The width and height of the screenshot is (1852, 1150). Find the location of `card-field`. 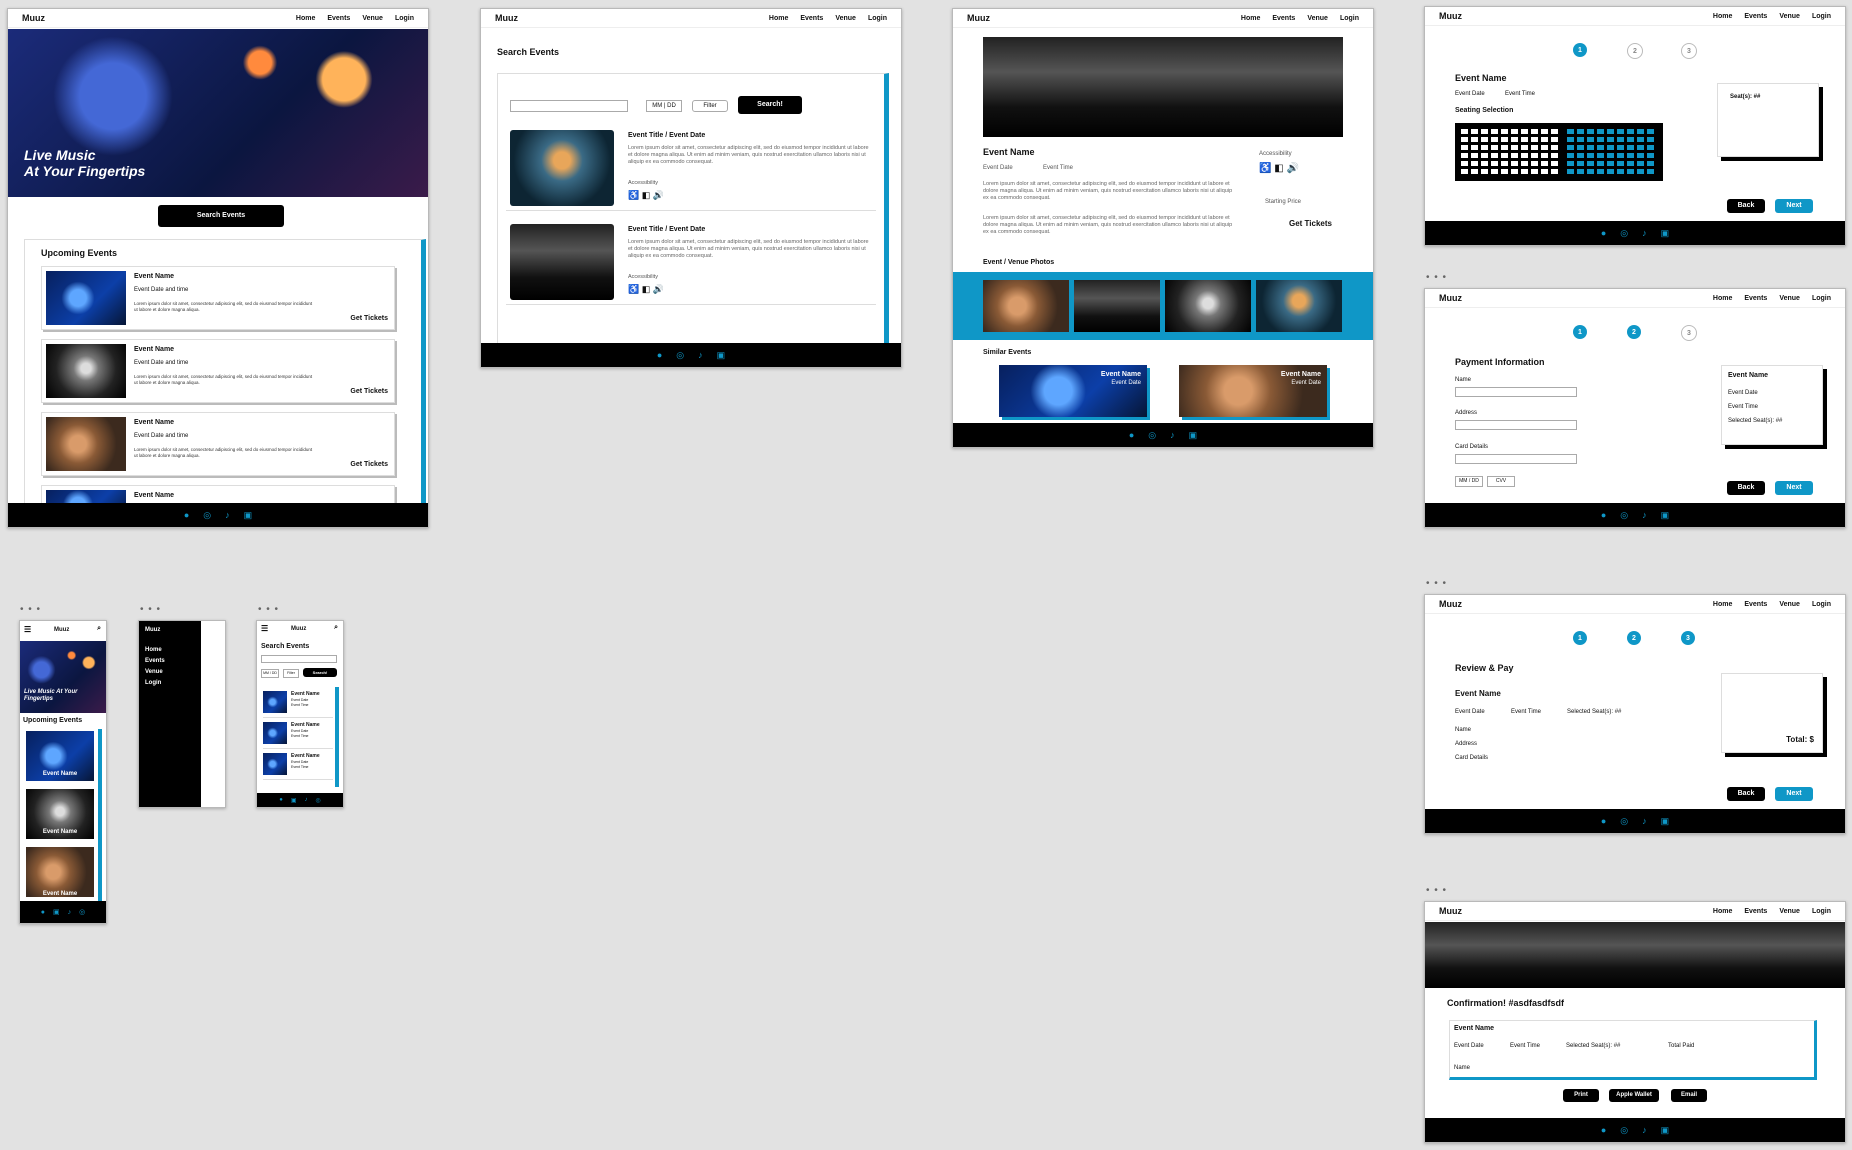

card-field is located at coordinates (1516, 459).